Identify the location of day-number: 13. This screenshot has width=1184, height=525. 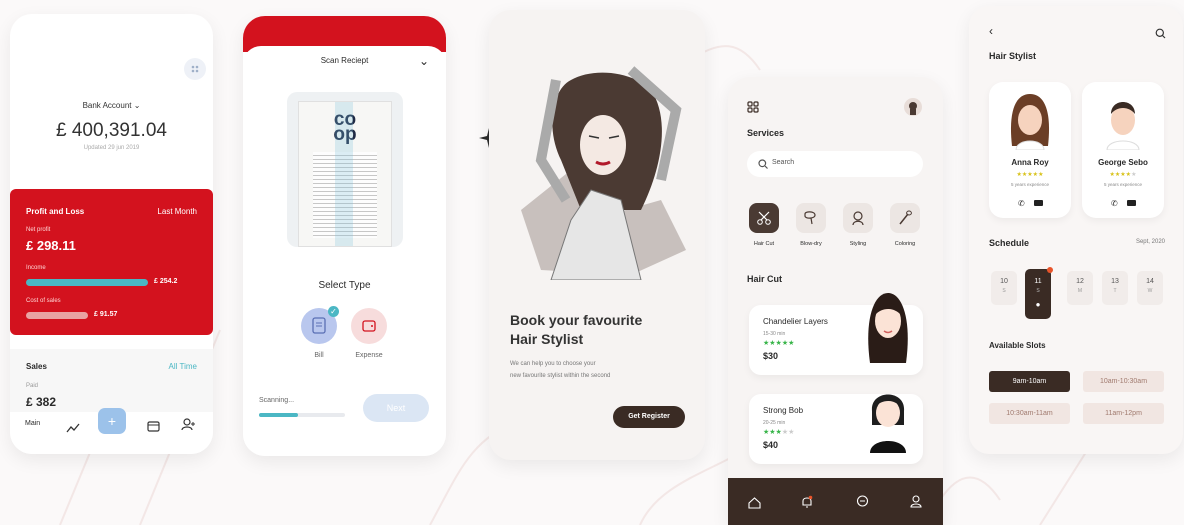
(1115, 281).